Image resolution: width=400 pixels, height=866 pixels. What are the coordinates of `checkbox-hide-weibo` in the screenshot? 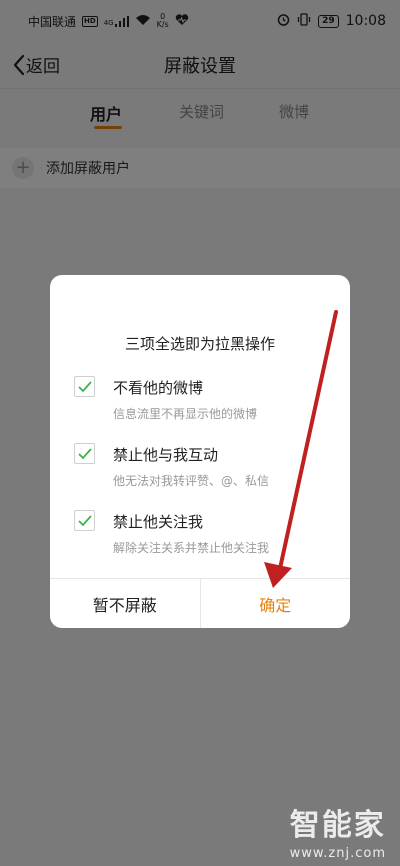 It's located at (84, 386).